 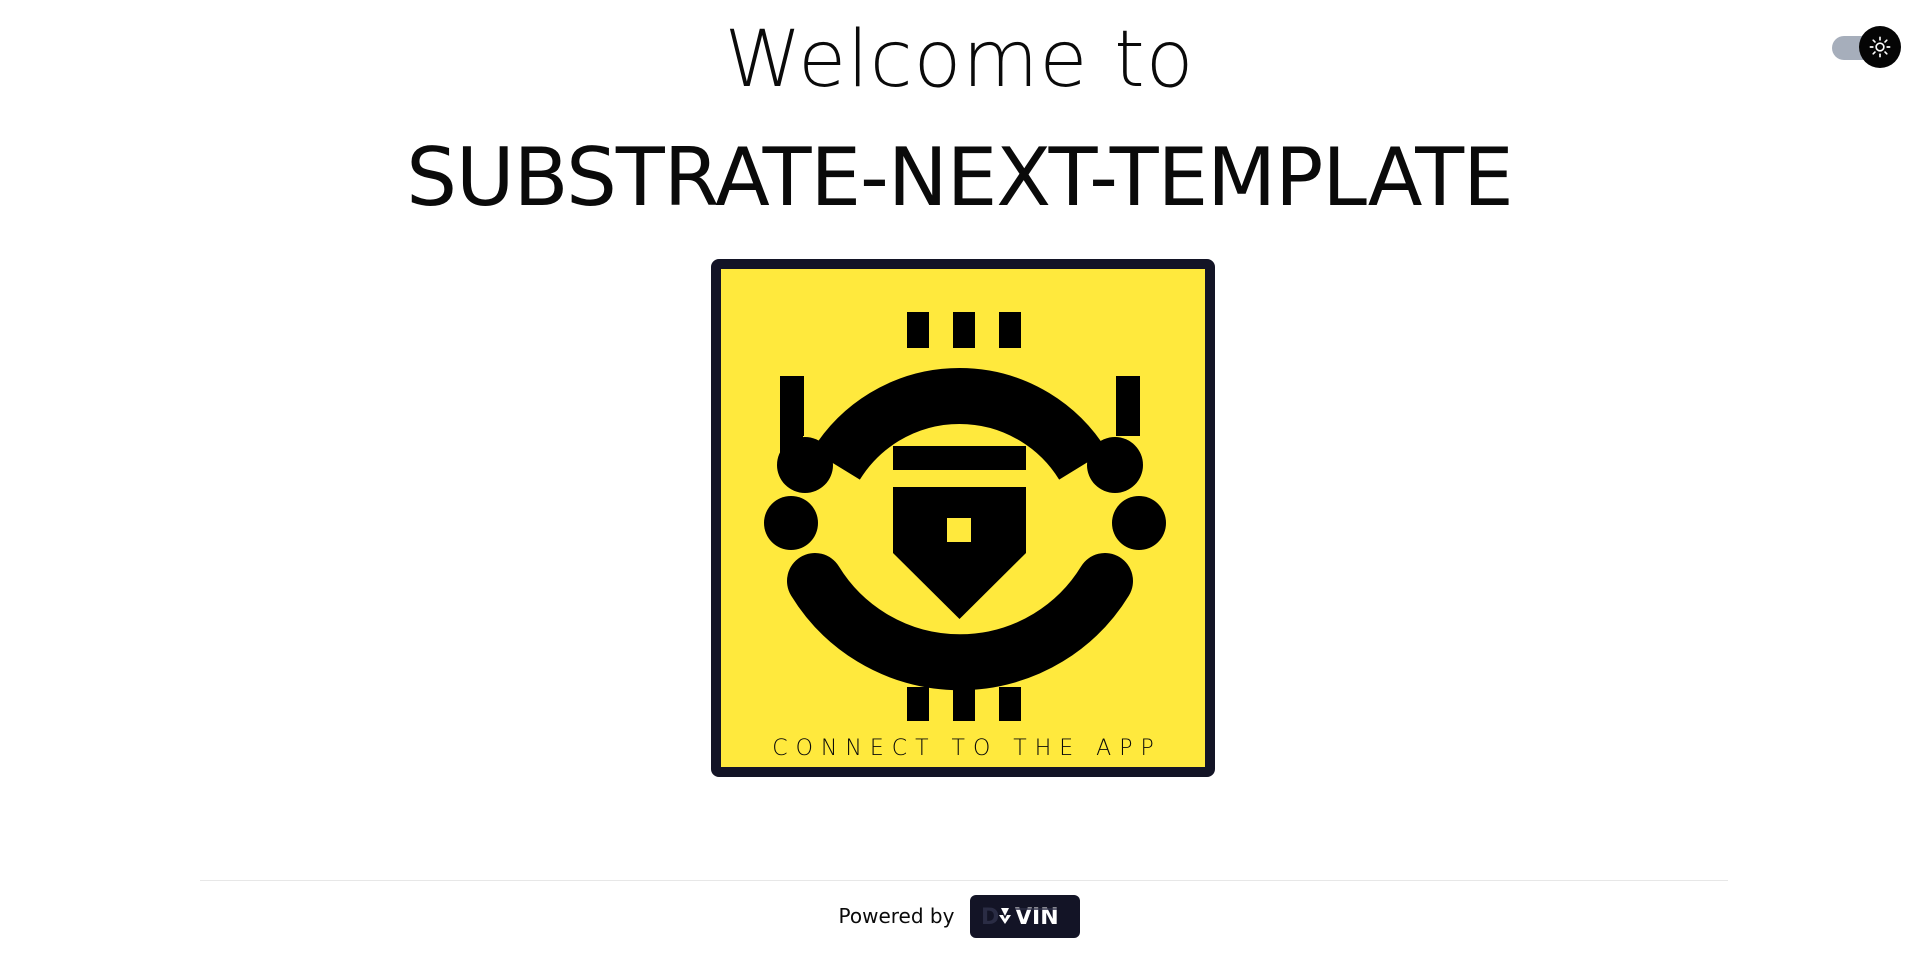 I want to click on substrate-app-logo, so click(x=965, y=516).